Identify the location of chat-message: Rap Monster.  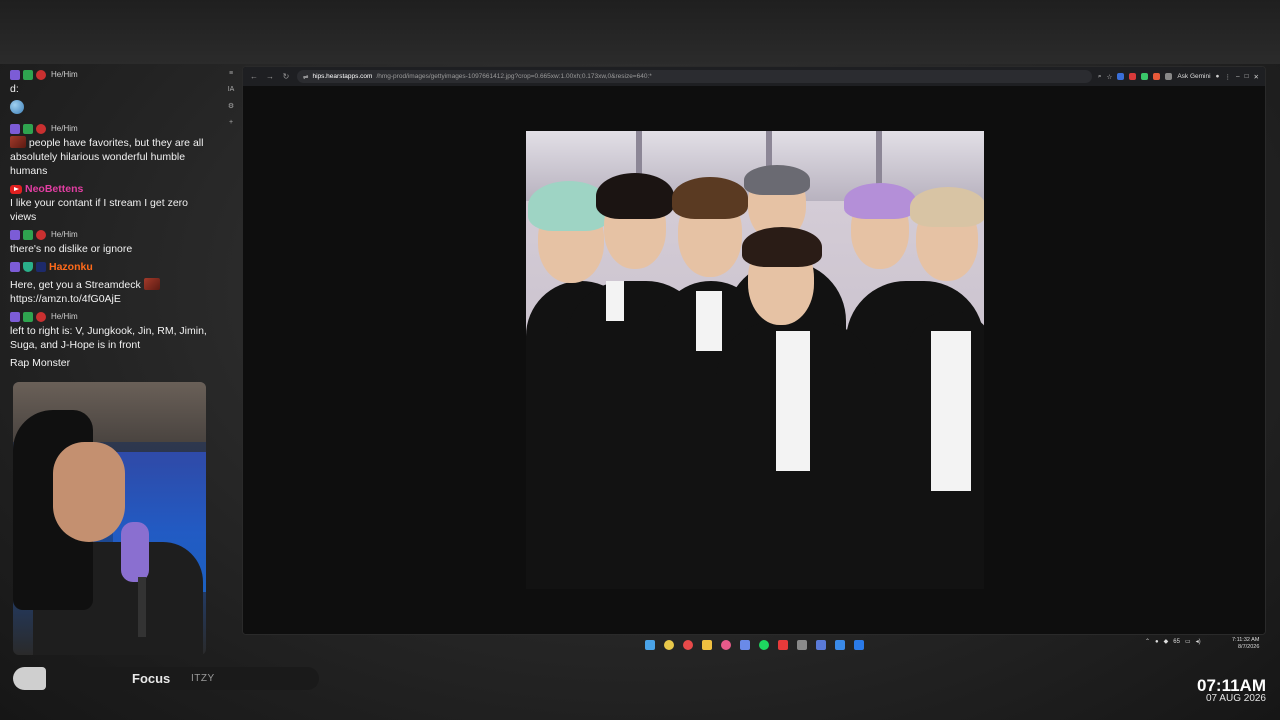
(112, 363).